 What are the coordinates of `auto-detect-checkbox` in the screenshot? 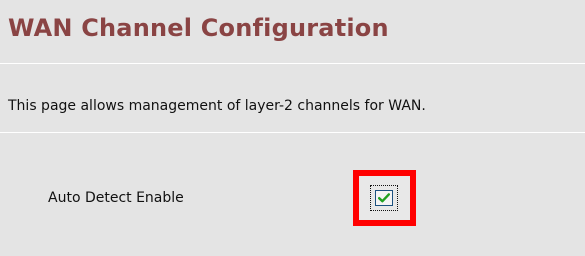 It's located at (384, 198).